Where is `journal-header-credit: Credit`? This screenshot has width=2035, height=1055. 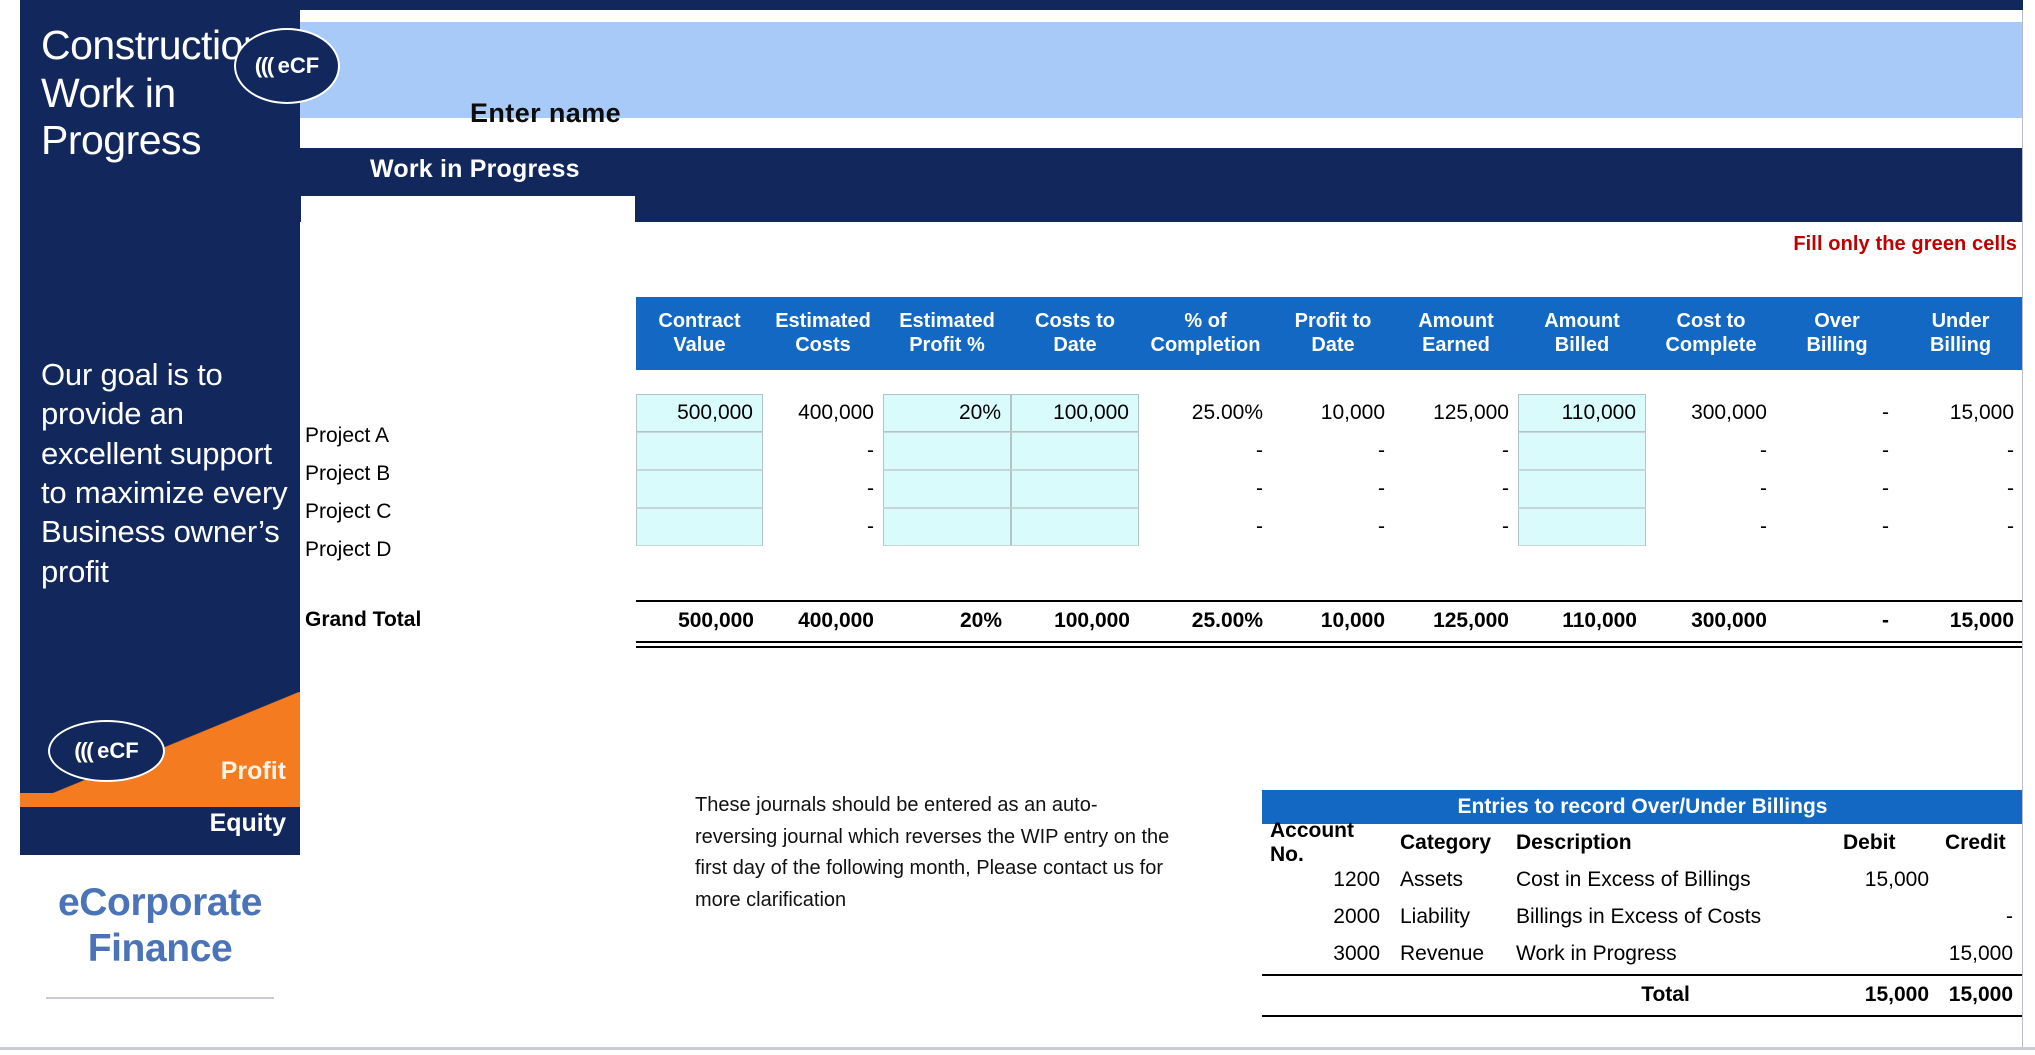
journal-header-credit: Credit is located at coordinates (1975, 842).